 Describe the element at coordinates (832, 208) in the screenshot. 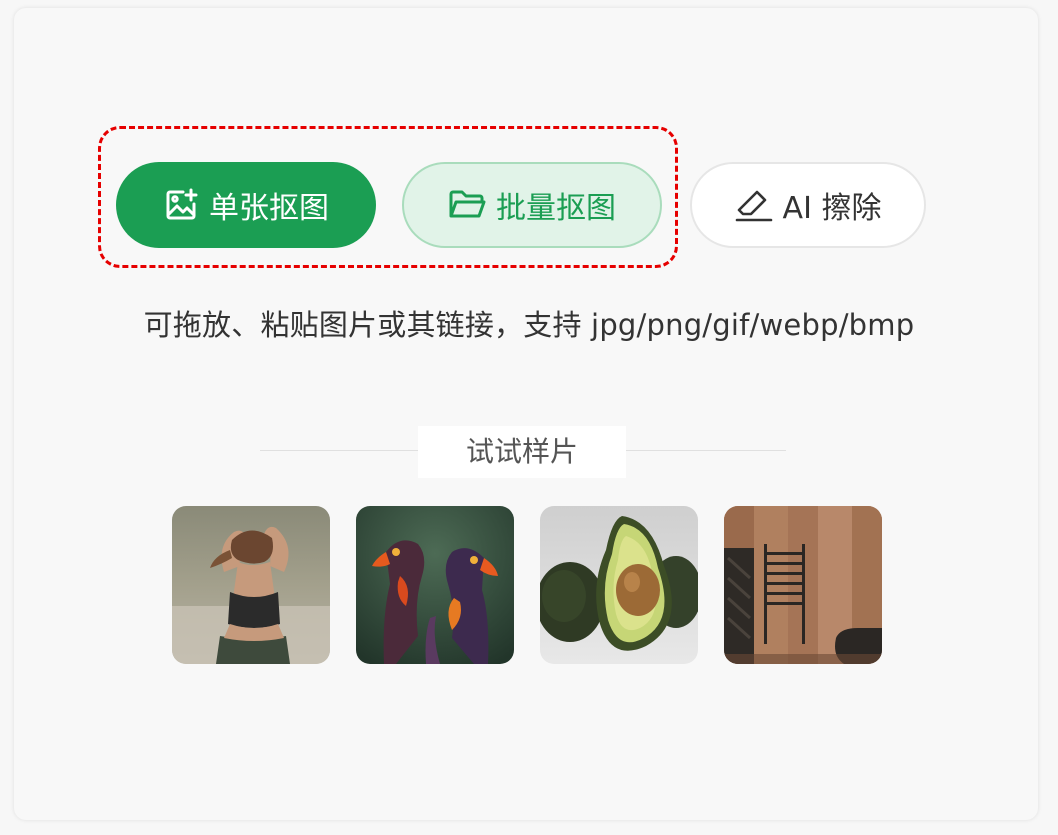

I see `ai-erase-label: AI 擦除` at that location.